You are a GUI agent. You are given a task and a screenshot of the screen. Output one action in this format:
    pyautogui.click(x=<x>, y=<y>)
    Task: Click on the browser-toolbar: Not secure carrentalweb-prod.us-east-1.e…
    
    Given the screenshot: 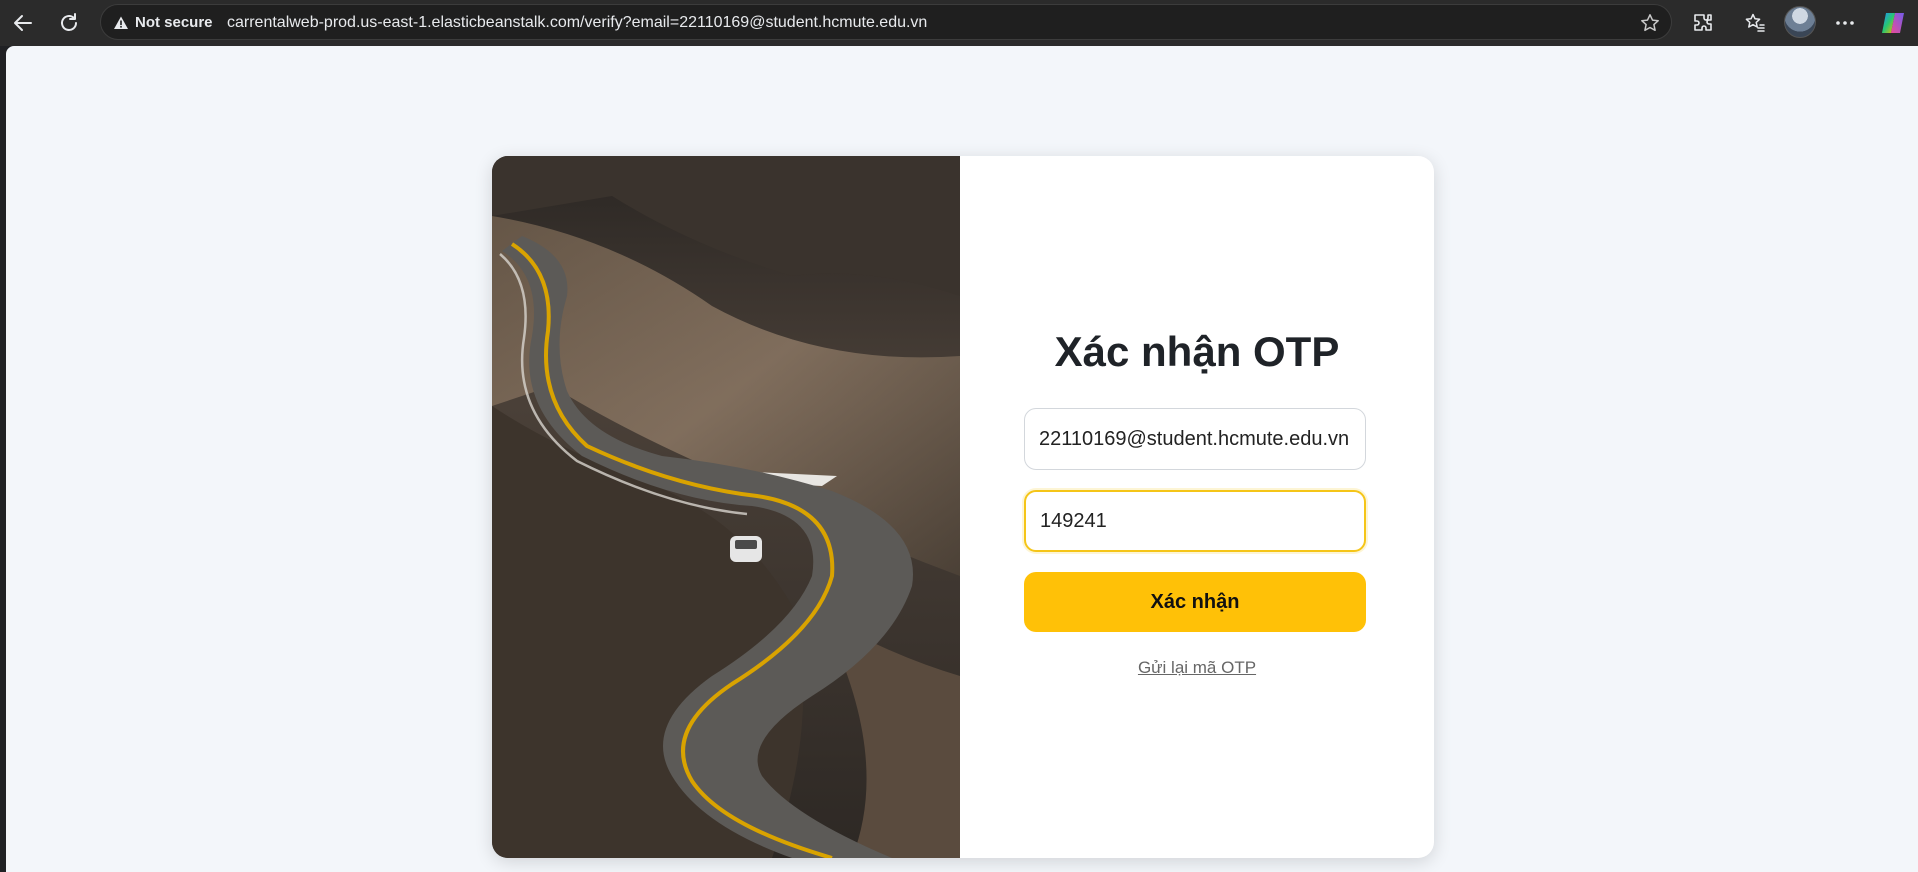 What is the action you would take?
    pyautogui.click(x=959, y=23)
    